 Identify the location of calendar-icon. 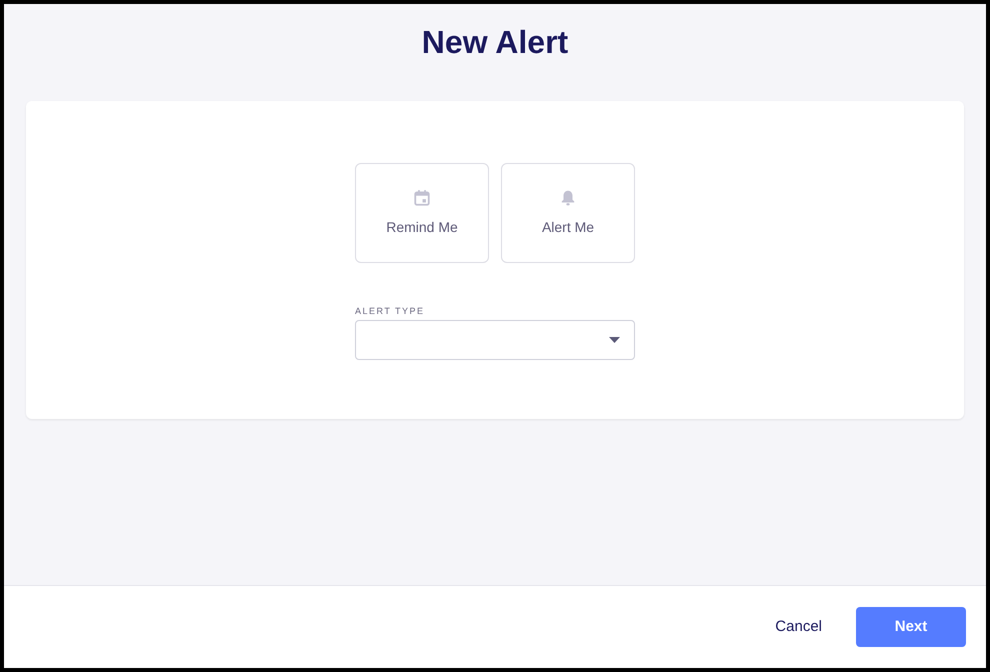
(422, 197).